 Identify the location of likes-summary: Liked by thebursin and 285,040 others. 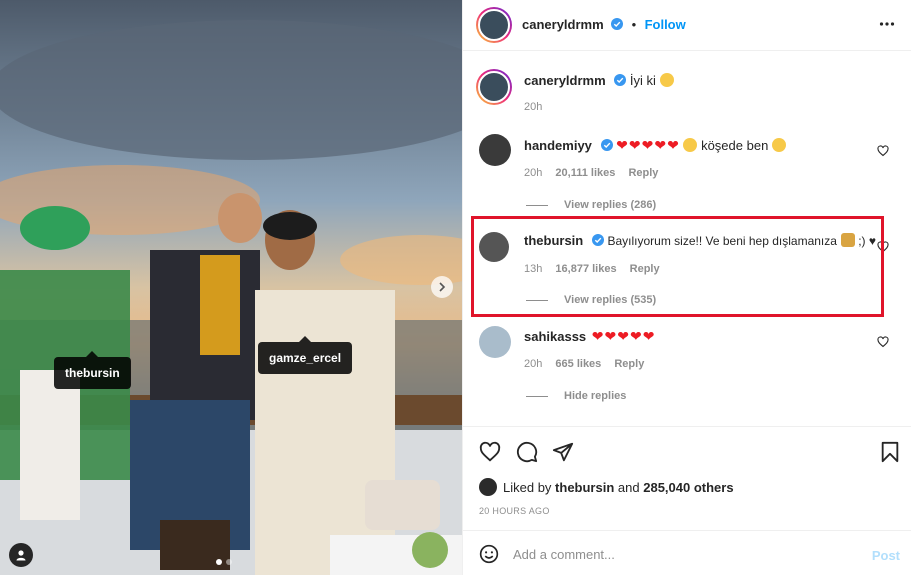
(606, 487).